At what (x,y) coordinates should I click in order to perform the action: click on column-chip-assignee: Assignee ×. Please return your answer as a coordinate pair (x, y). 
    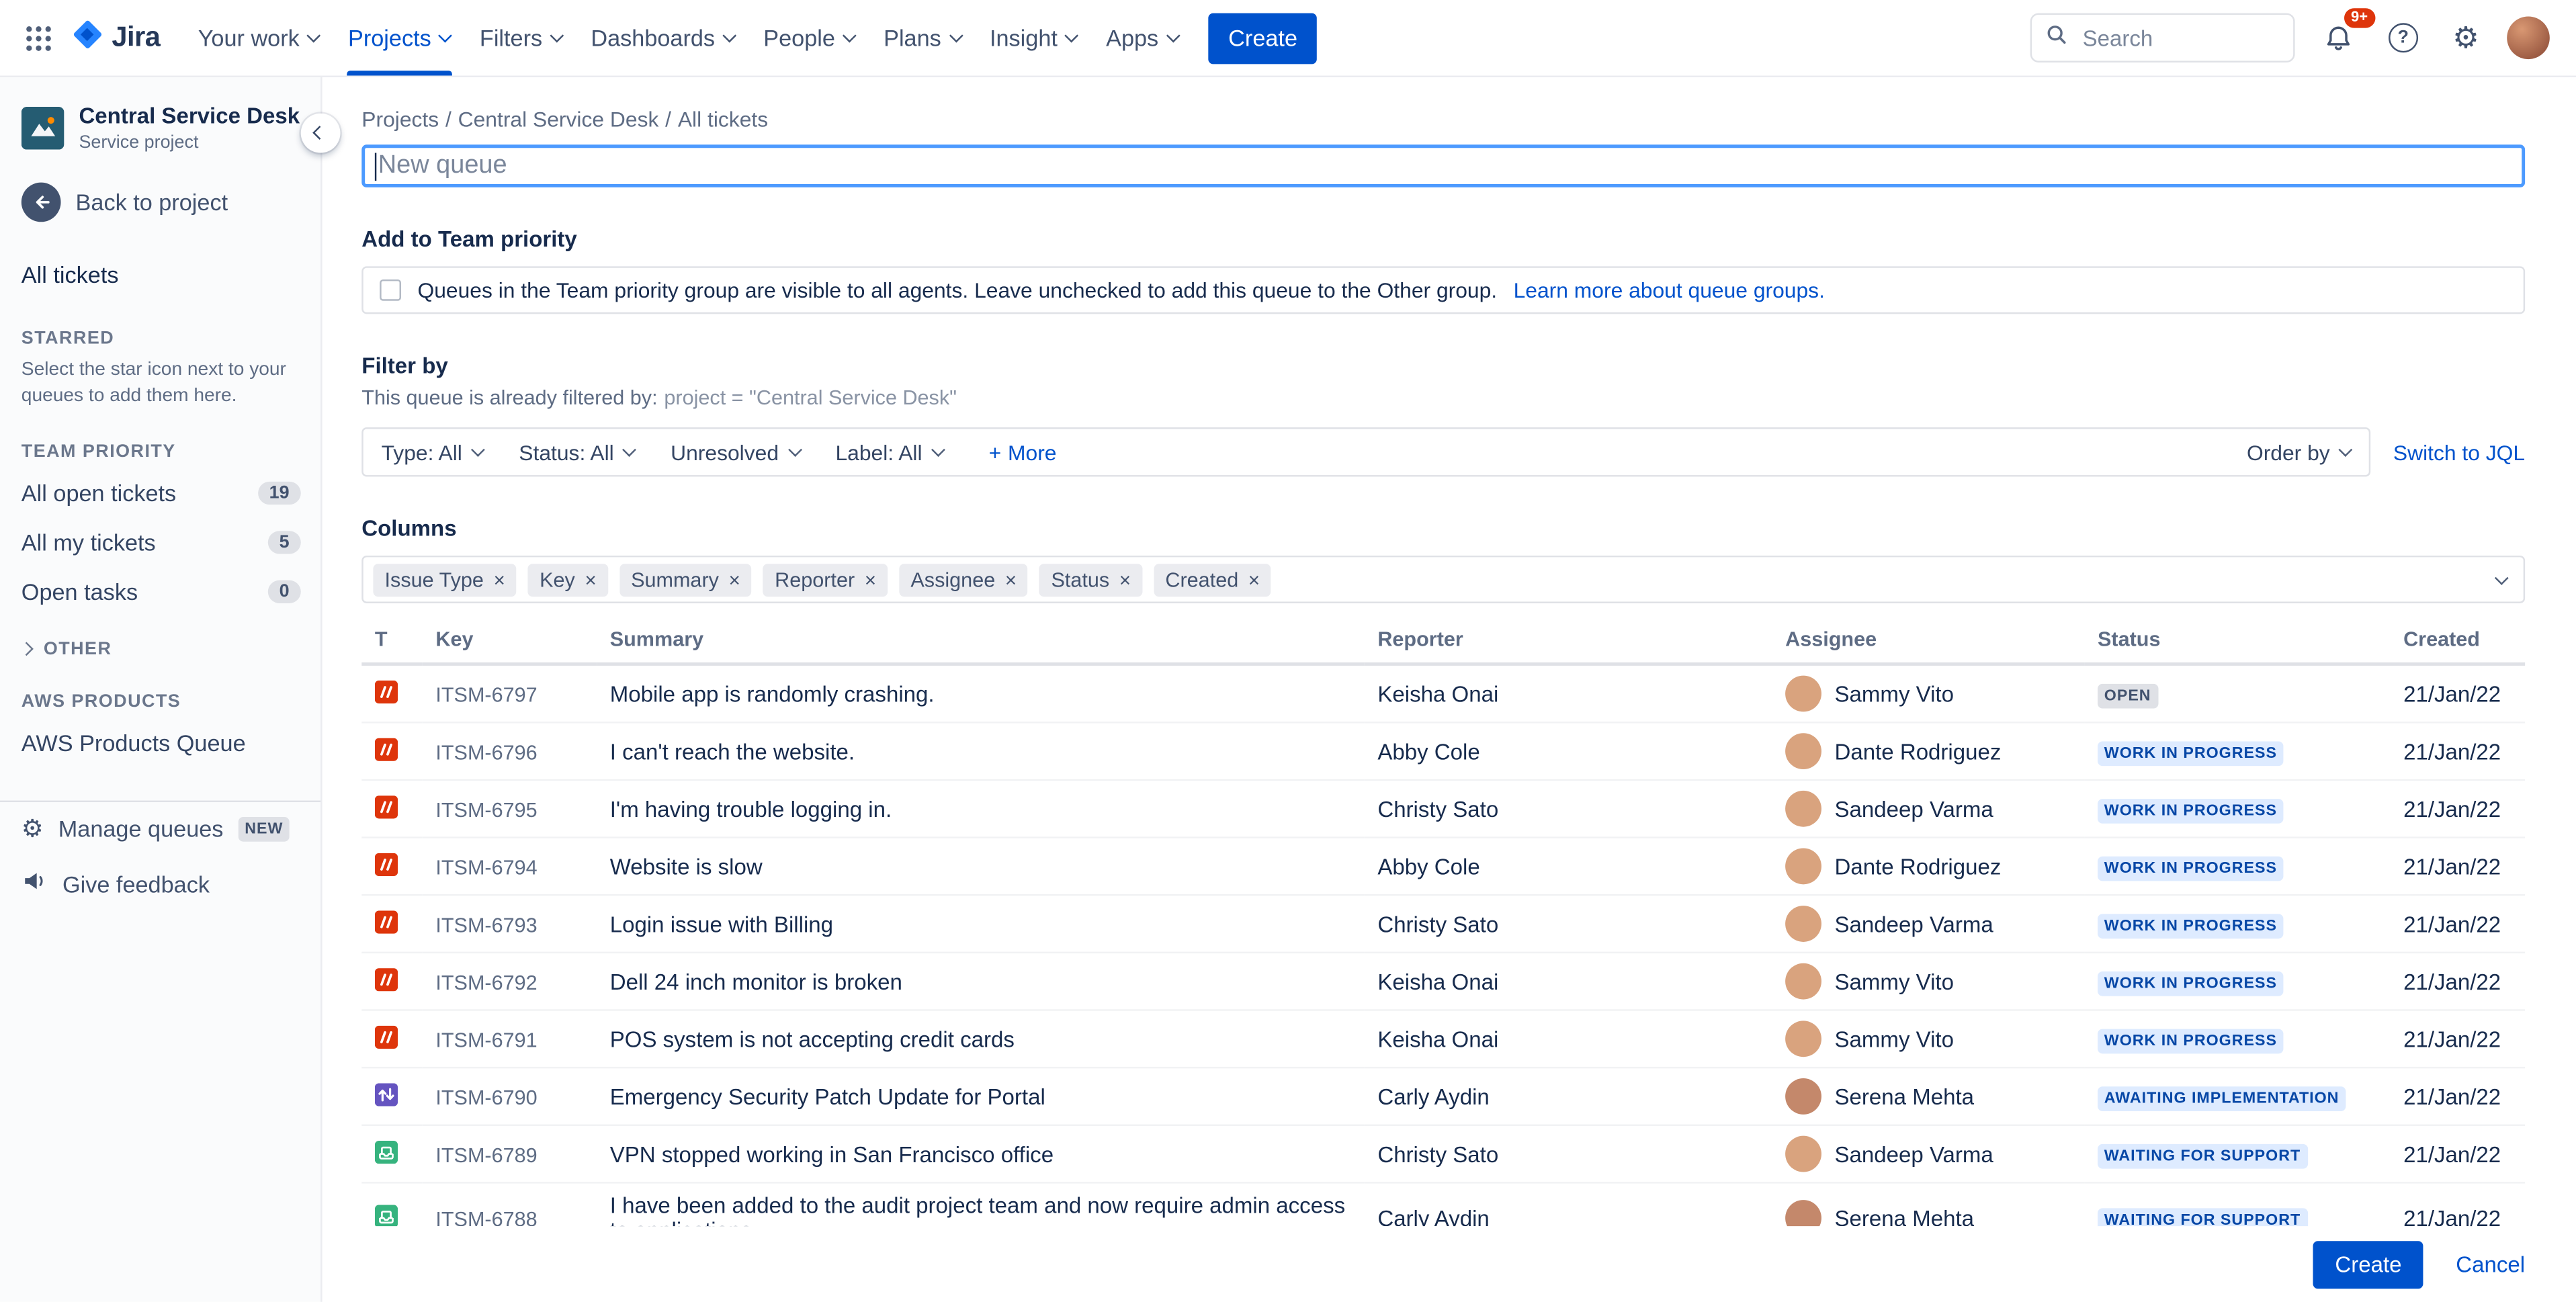
    Looking at the image, I should click on (964, 579).